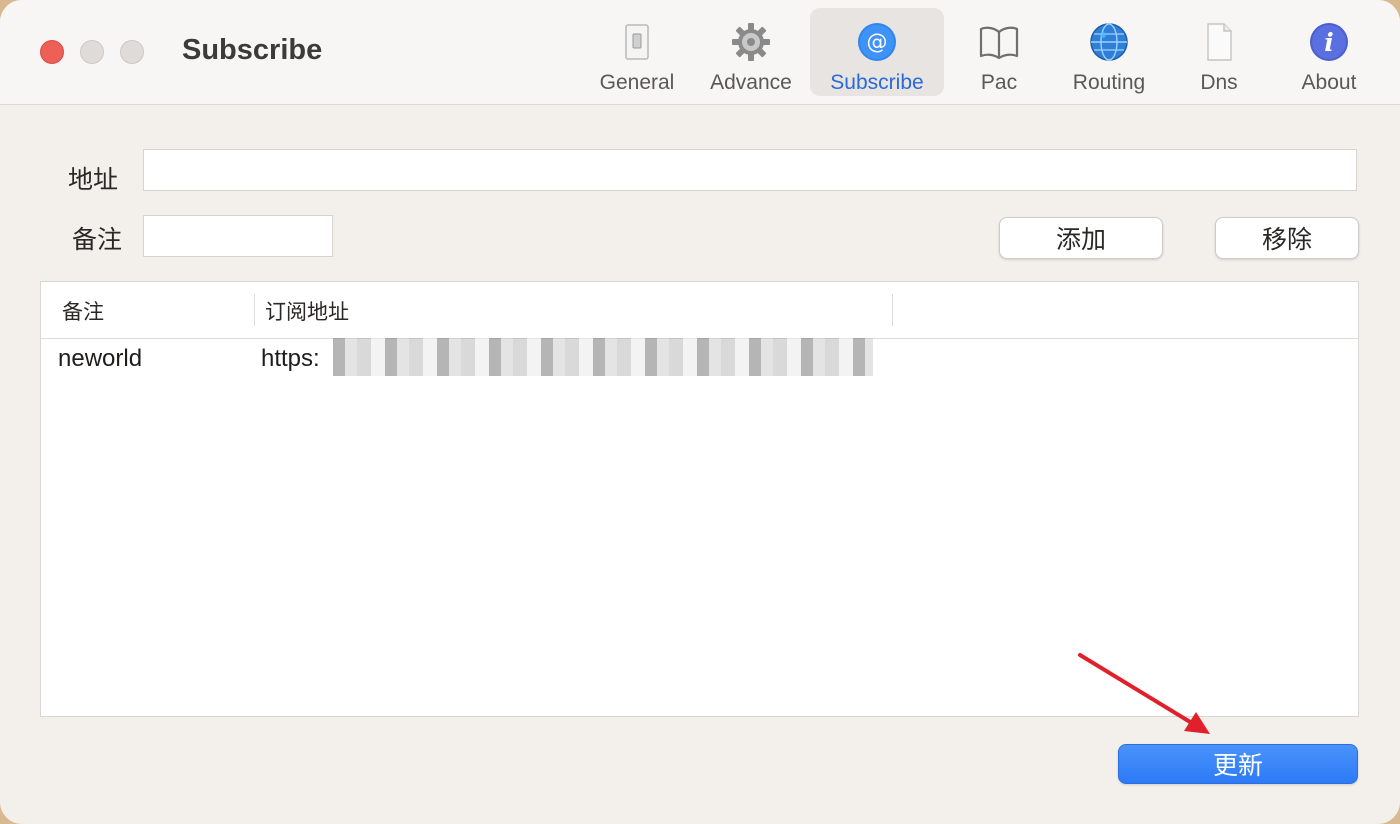 The width and height of the screenshot is (1400, 824). I want to click on address-label: 地址, so click(93, 180).